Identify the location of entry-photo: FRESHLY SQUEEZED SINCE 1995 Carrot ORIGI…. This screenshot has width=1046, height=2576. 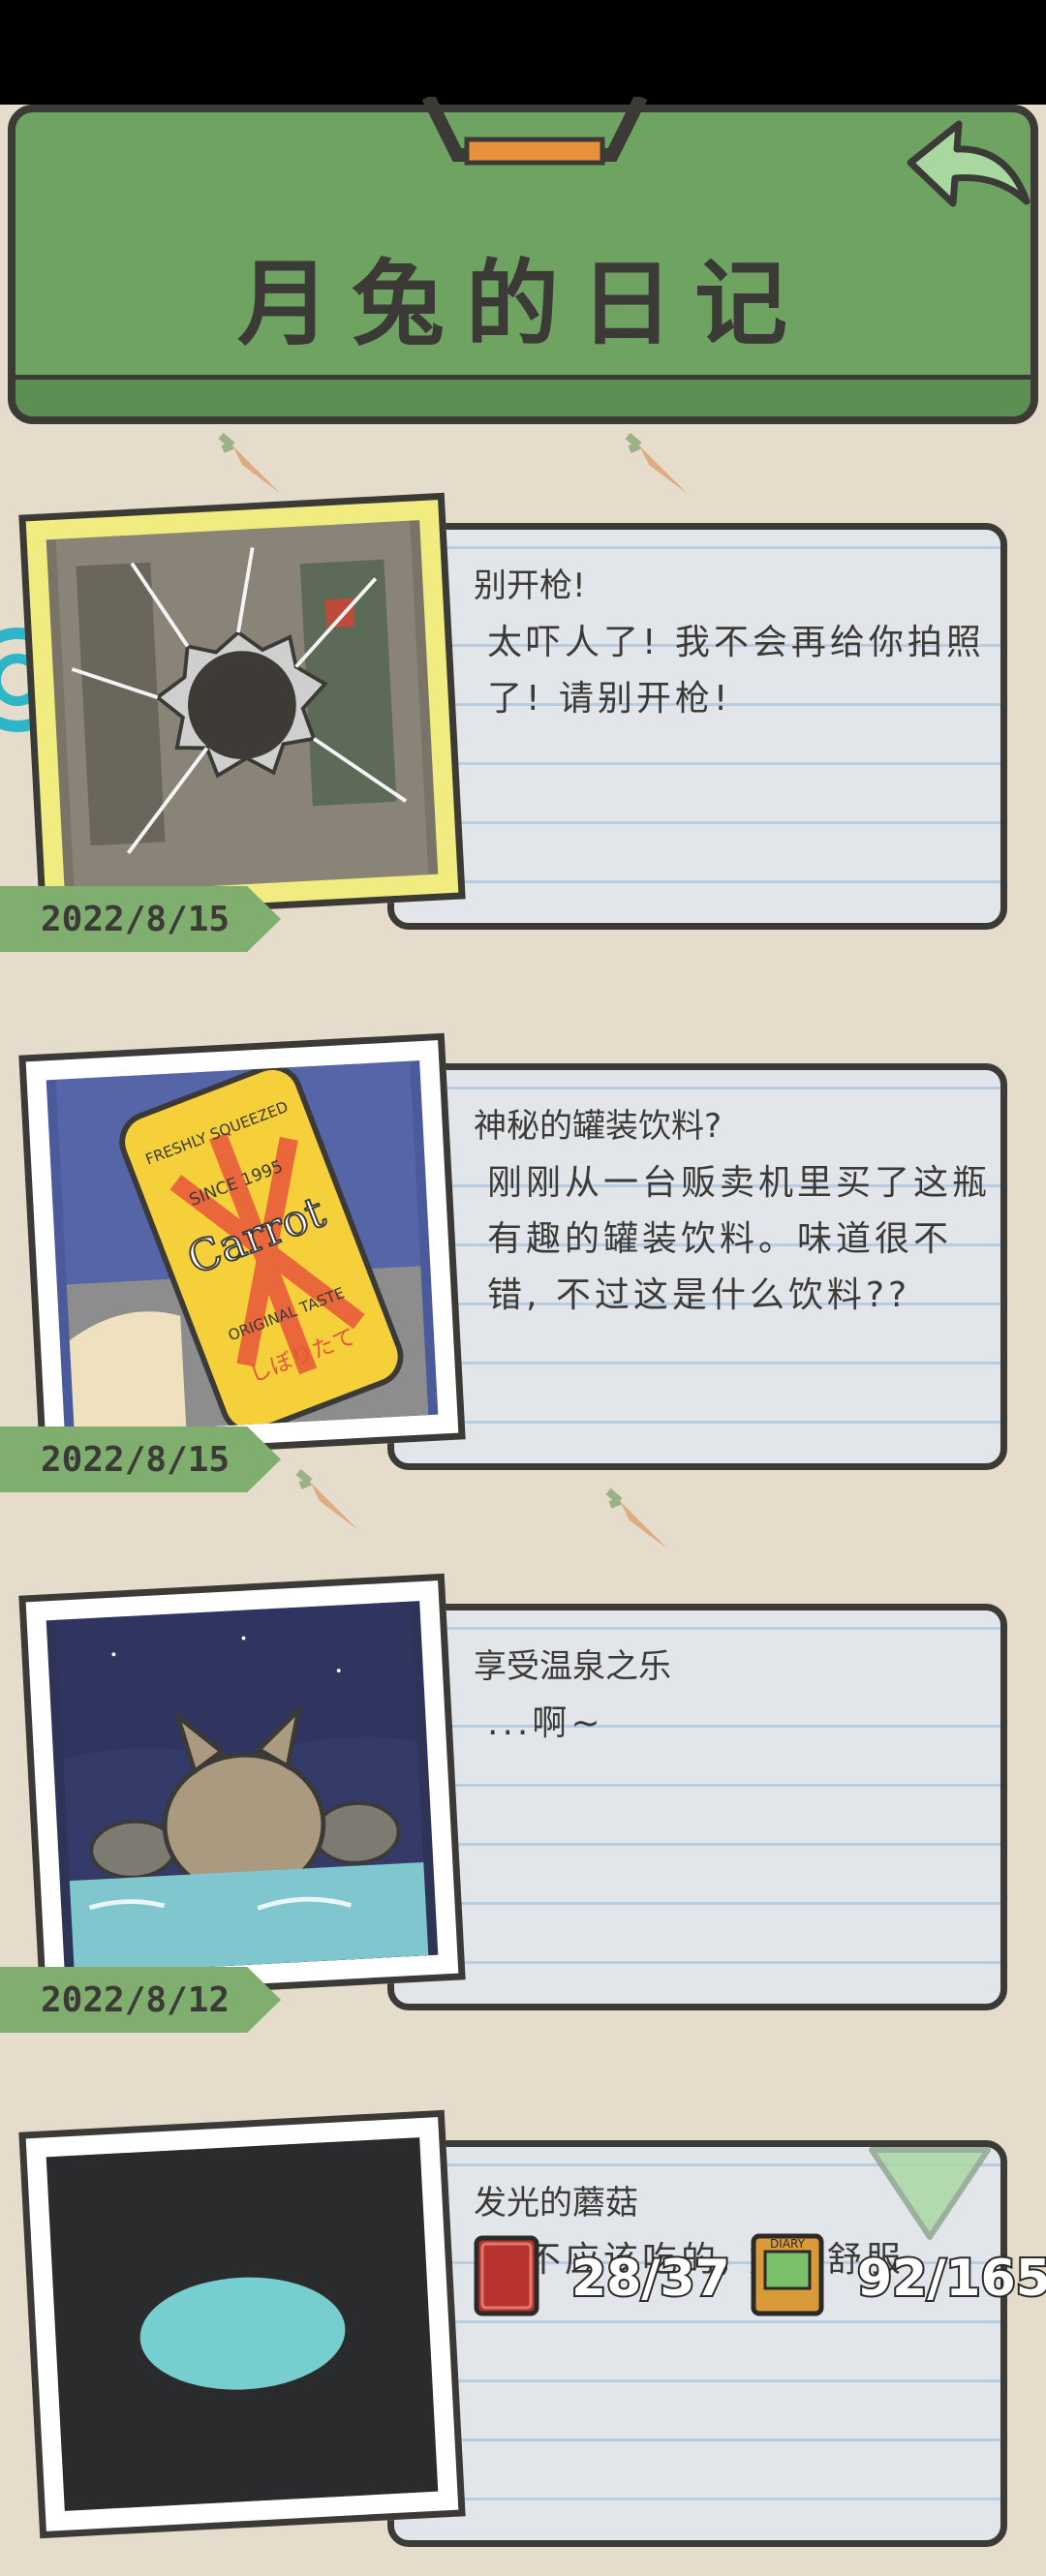
(242, 1247).